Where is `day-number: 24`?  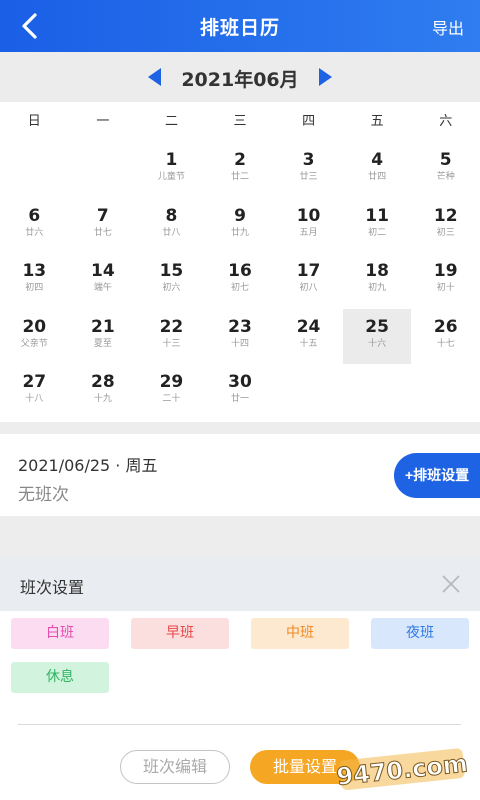
day-number: 24 is located at coordinates (308, 326).